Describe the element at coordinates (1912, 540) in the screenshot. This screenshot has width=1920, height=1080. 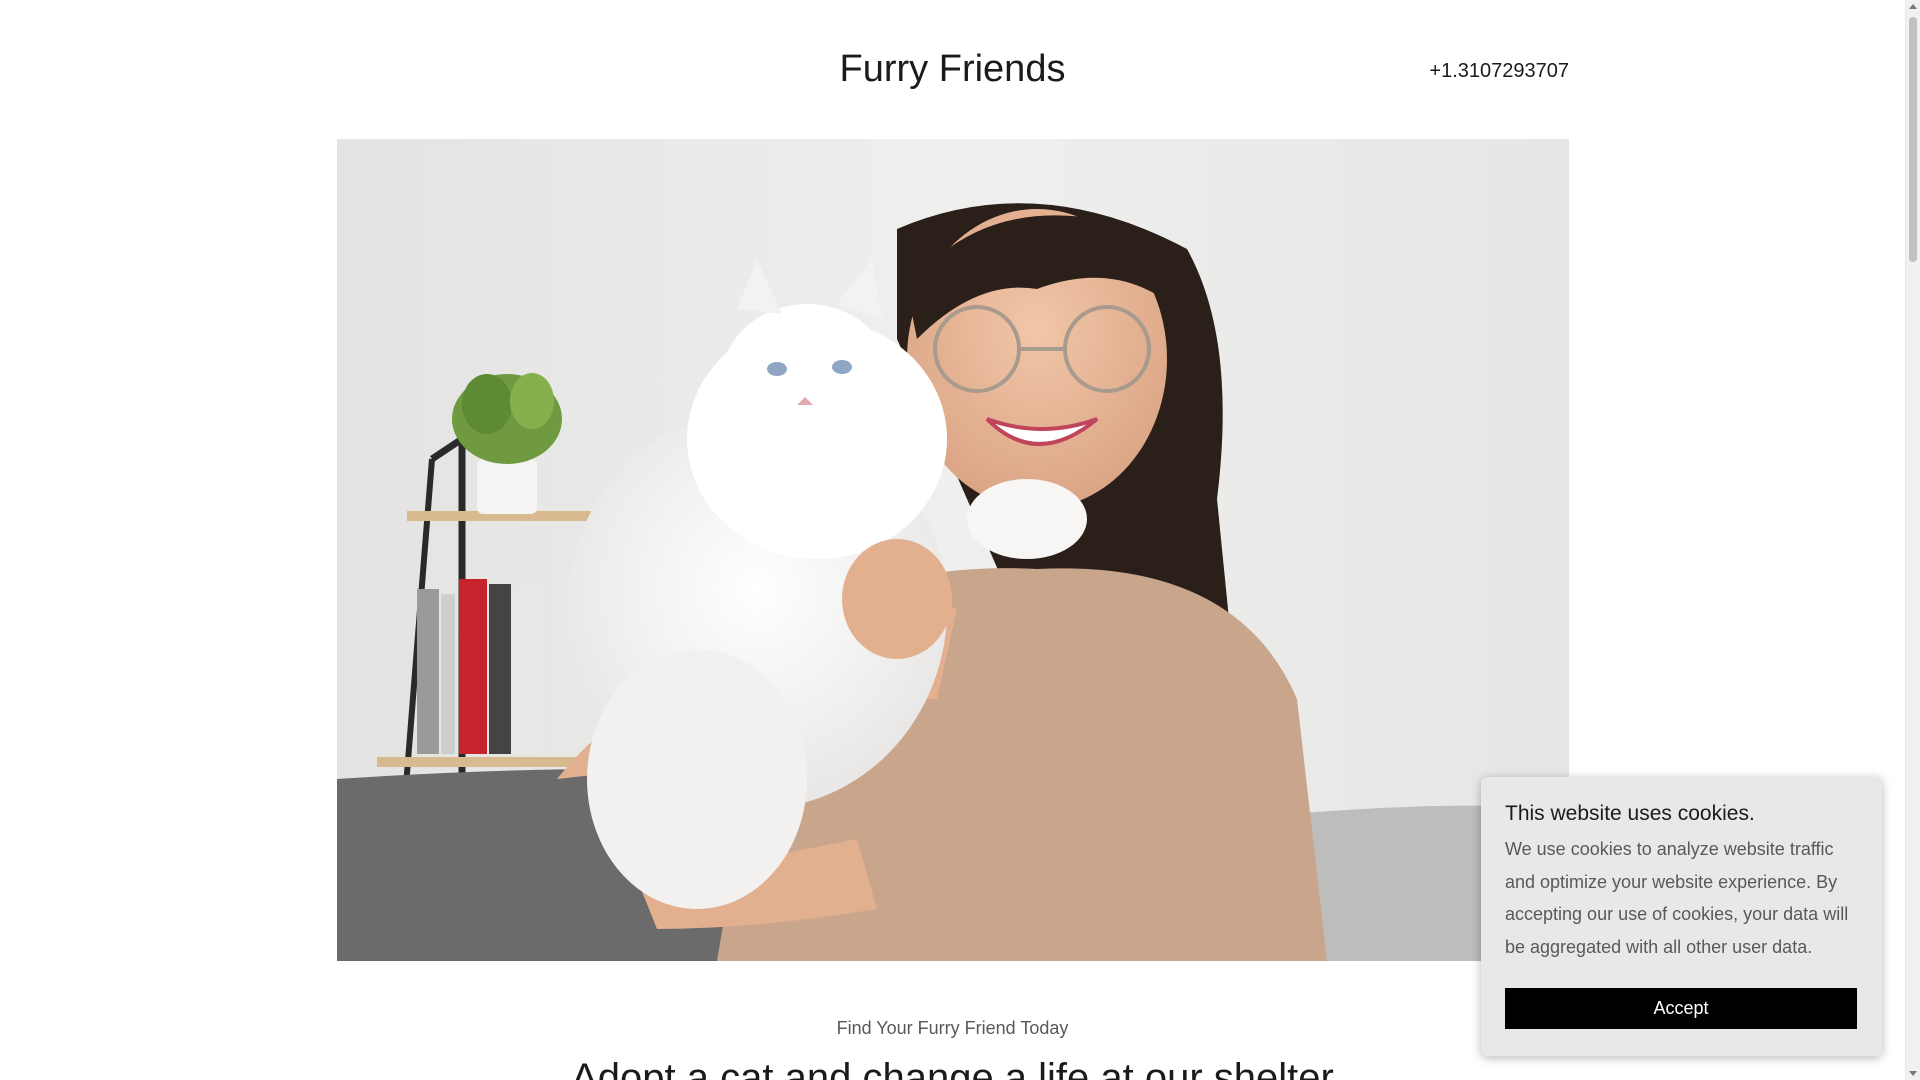
I see `page-scrollbar` at that location.